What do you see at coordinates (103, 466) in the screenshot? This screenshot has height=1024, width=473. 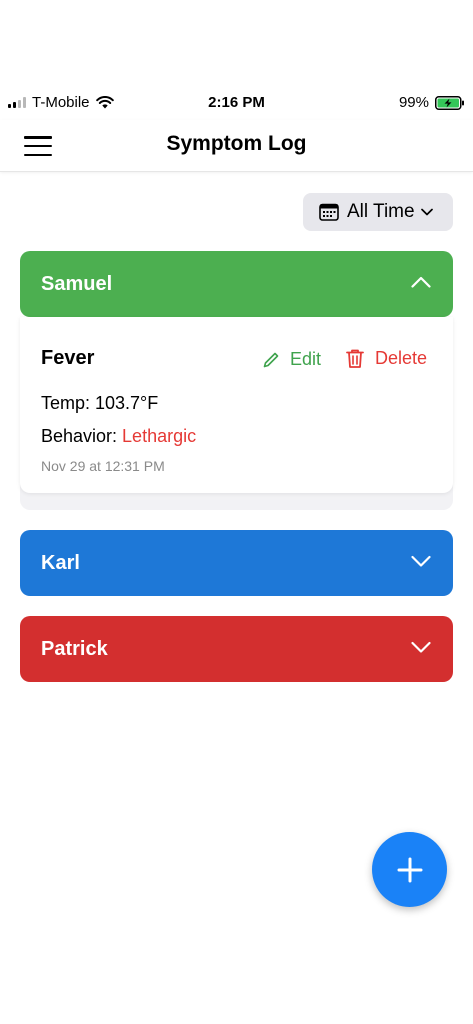 I see `entry-timestamp: Nov 29 at 12:31 PM` at bounding box center [103, 466].